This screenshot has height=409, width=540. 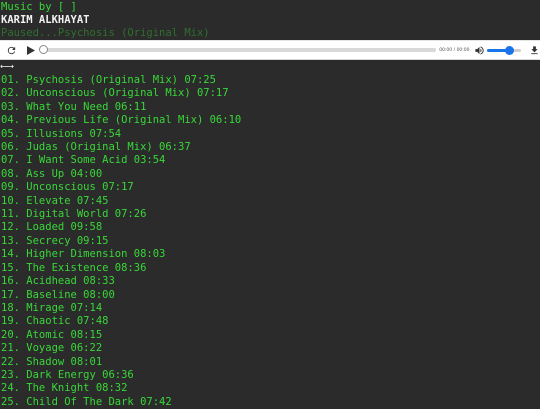 What do you see at coordinates (480, 50) in the screenshot?
I see `volume-icon` at bounding box center [480, 50].